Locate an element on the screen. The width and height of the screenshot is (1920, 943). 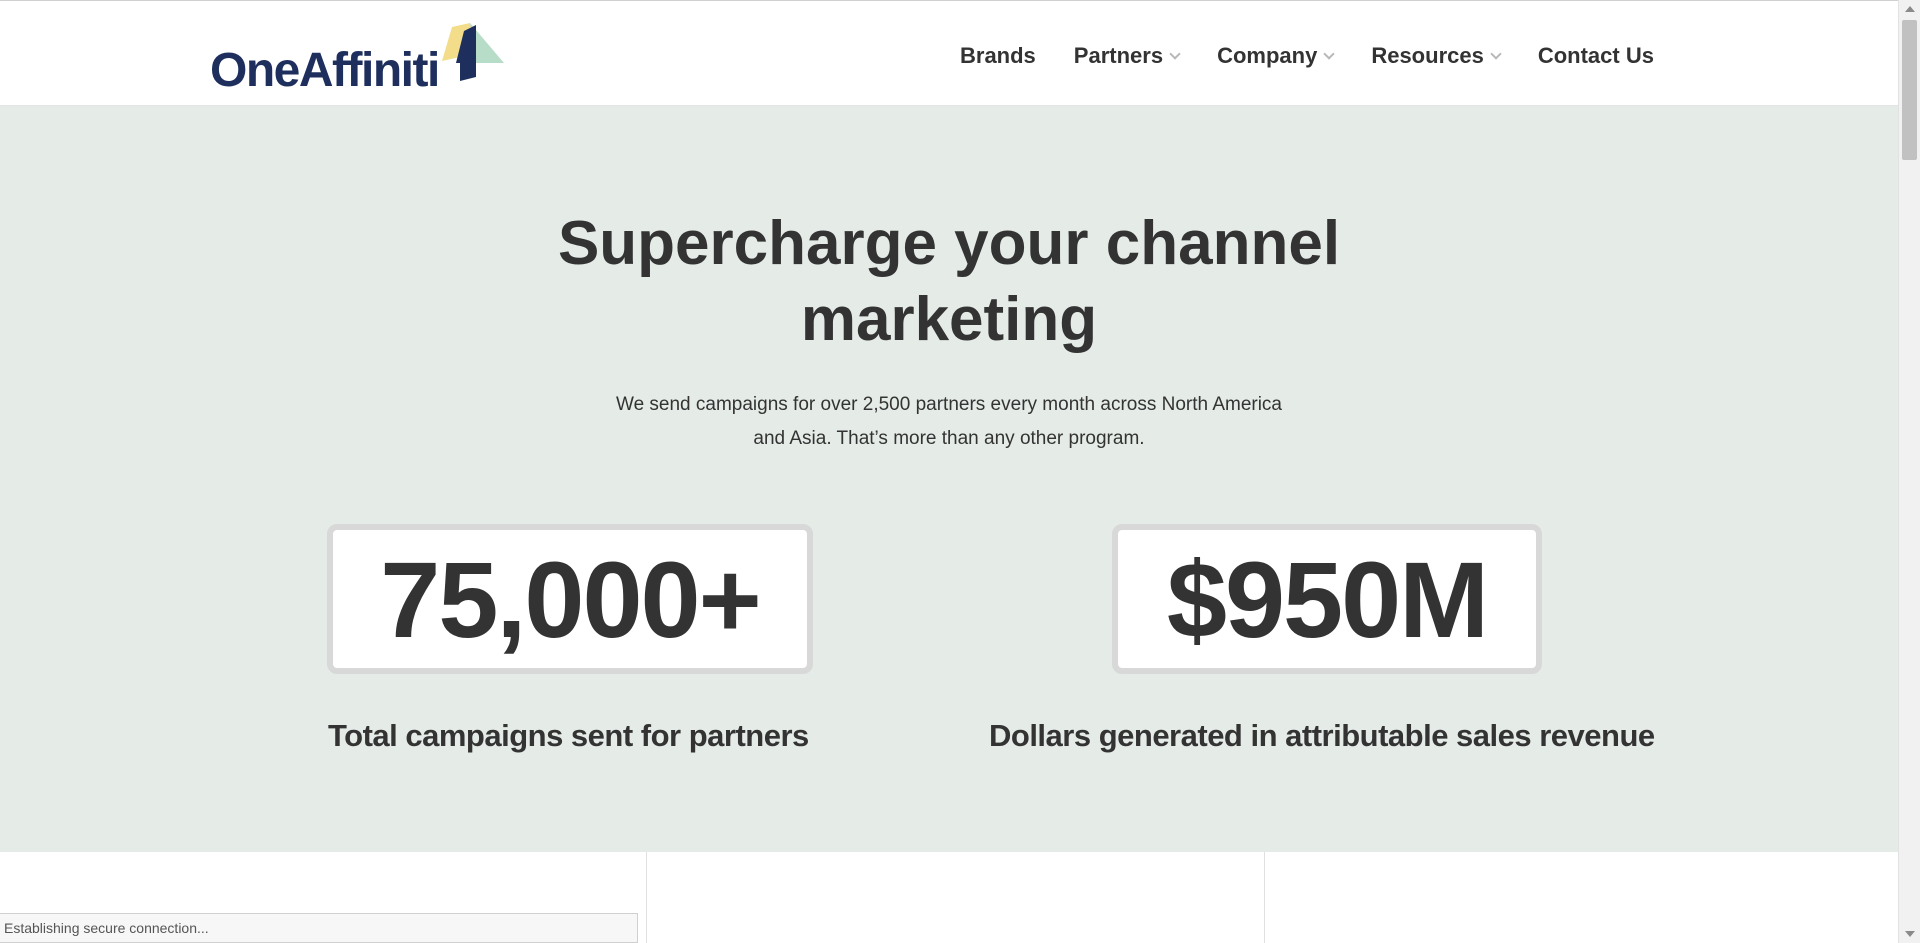
stat-campaigns-label: Total campaigns sent for partners is located at coordinates (568, 735).